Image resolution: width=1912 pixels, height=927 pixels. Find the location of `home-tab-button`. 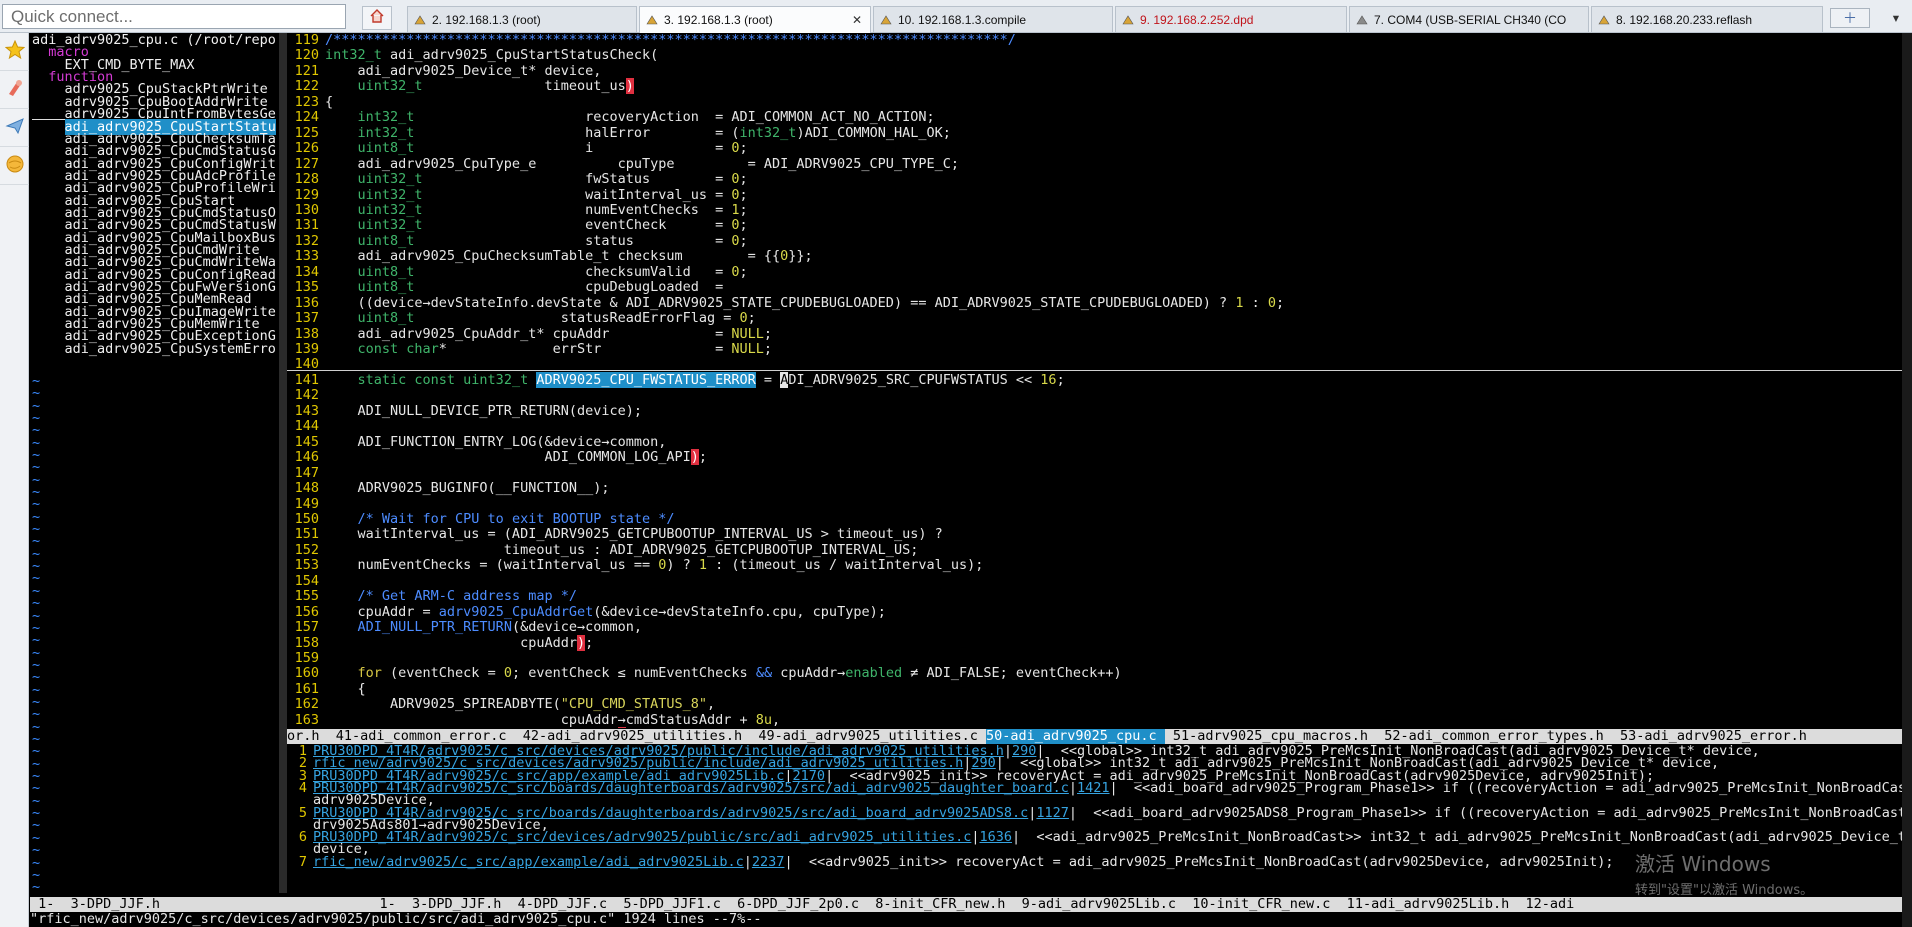

home-tab-button is located at coordinates (377, 18).